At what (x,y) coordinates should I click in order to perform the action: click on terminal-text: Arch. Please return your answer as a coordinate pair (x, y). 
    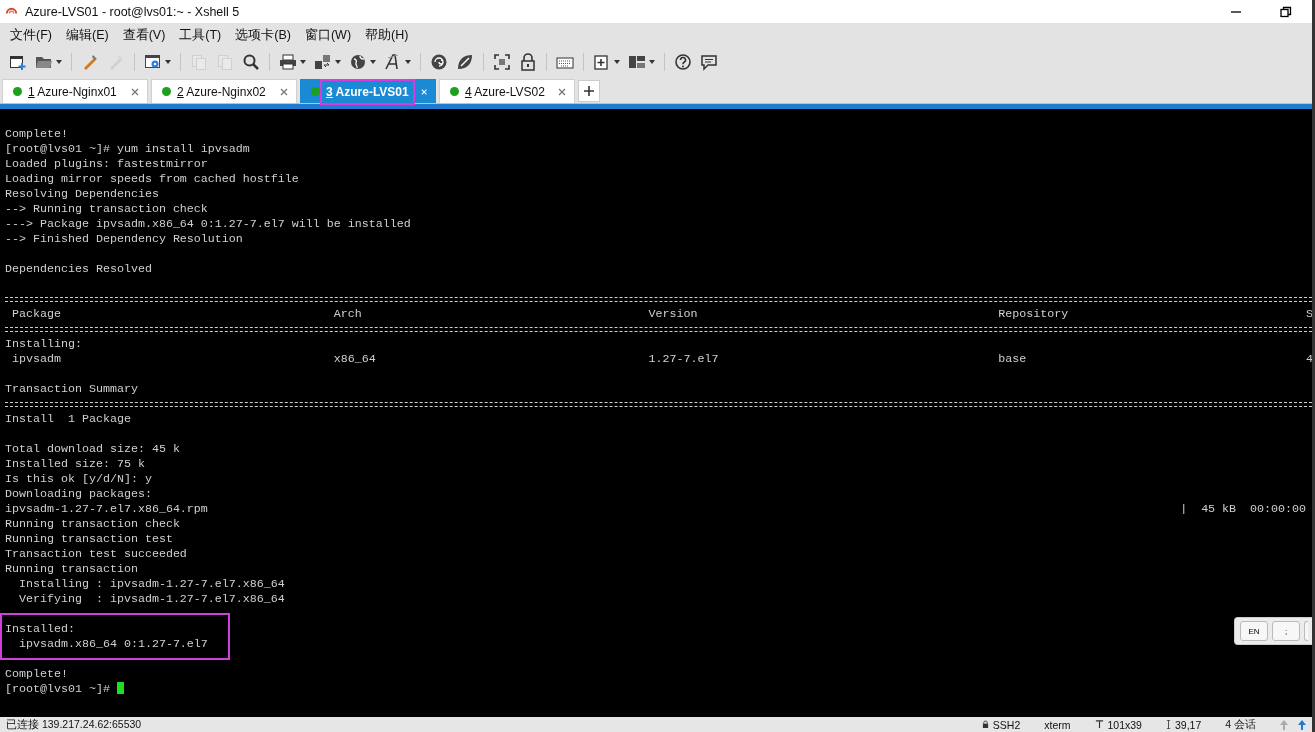
    Looking at the image, I should click on (347, 314).